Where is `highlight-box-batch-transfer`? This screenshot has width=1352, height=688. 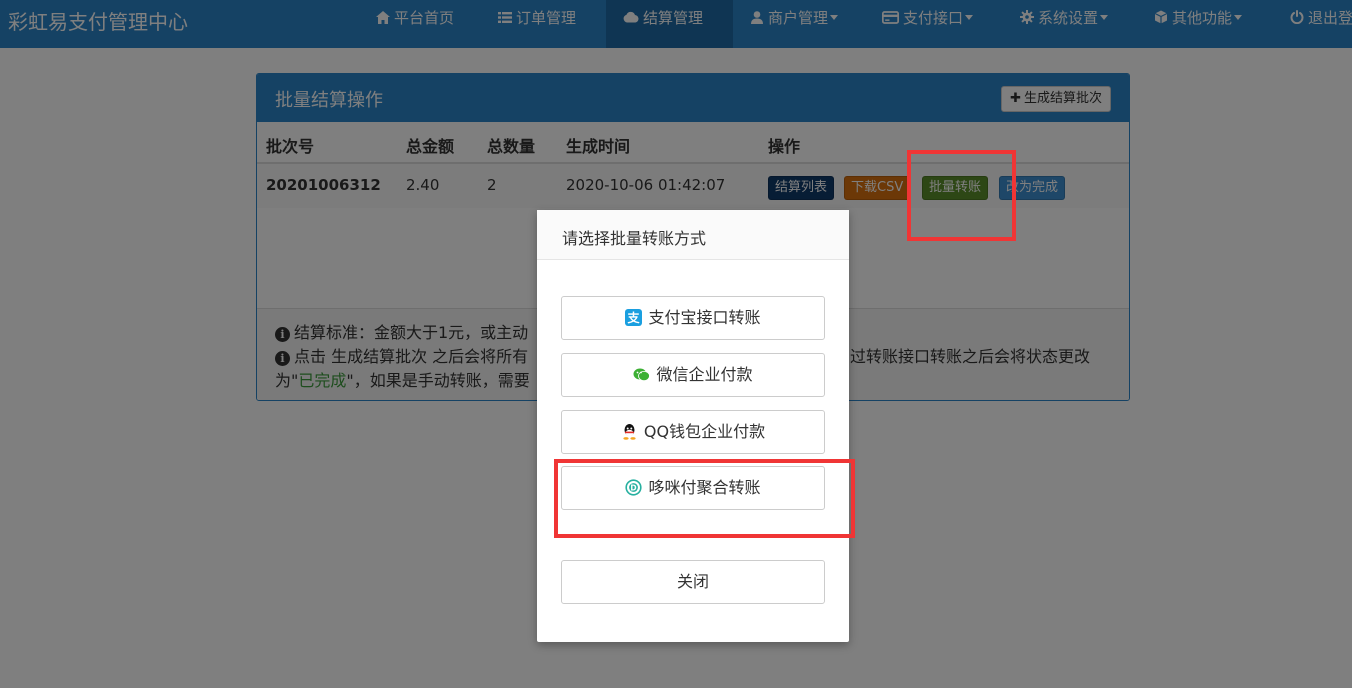 highlight-box-batch-transfer is located at coordinates (961, 195).